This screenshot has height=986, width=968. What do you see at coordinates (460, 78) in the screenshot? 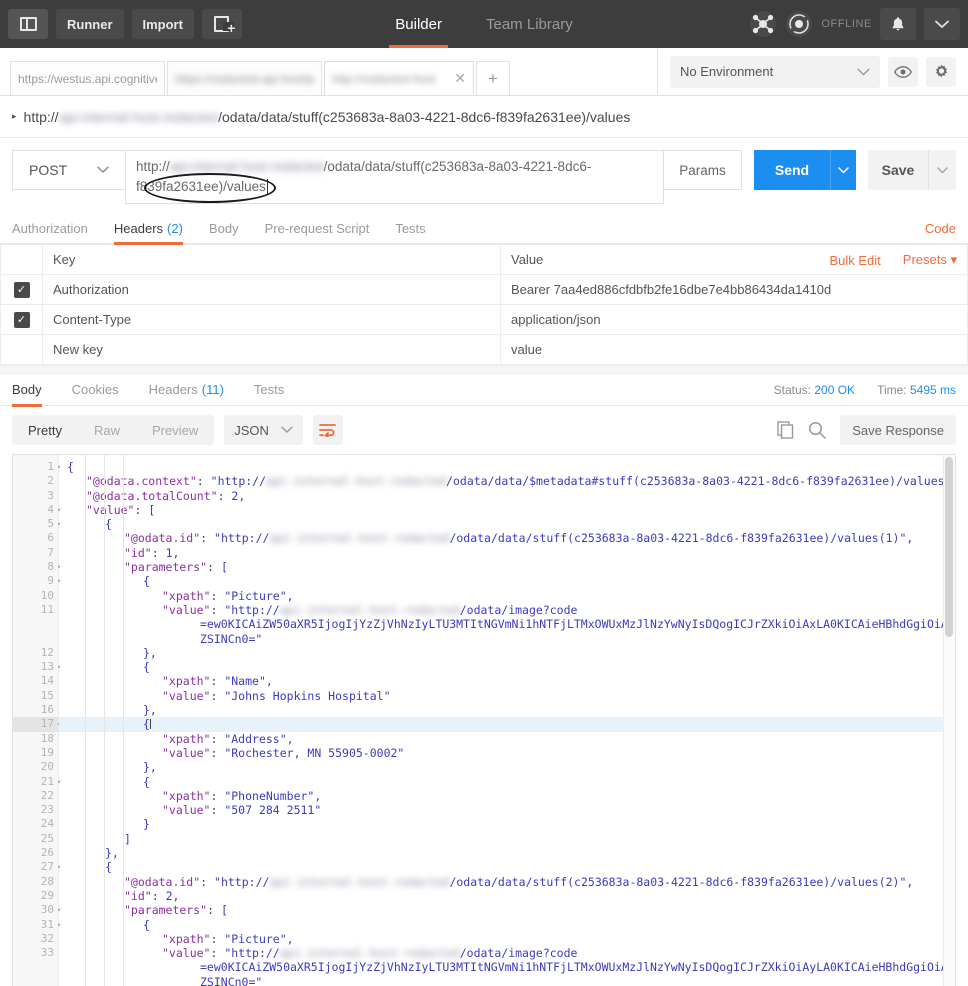
I see `close-icon: ✕` at bounding box center [460, 78].